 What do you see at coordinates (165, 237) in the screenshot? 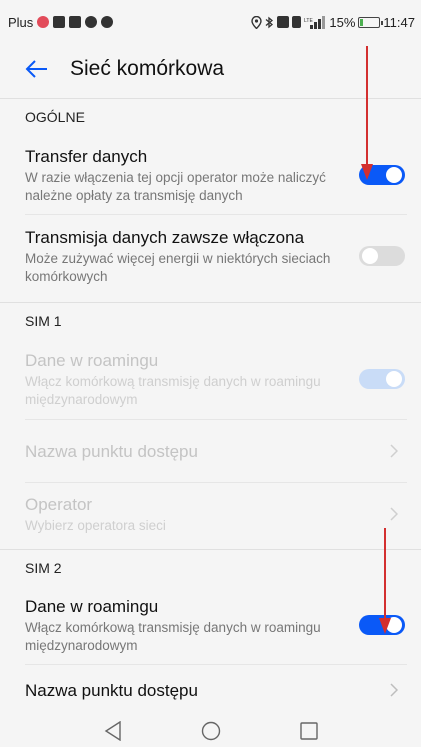
I see `row-title: Transmisja danych zawsze włączona` at bounding box center [165, 237].